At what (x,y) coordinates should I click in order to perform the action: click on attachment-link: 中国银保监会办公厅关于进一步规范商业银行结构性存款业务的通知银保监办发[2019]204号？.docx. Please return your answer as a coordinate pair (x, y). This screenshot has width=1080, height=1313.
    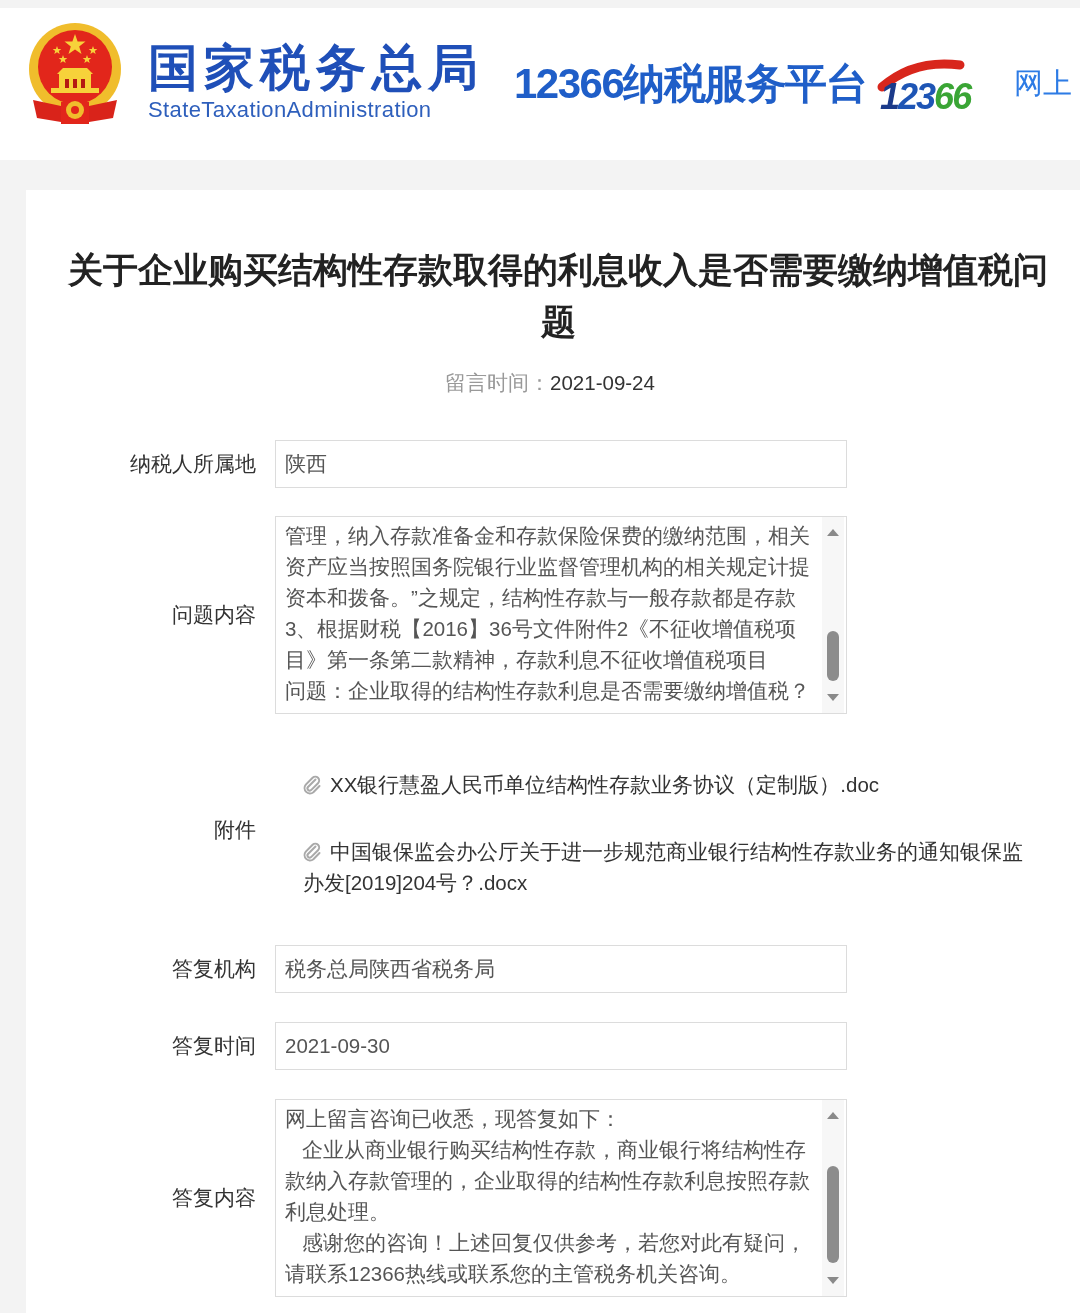
    Looking at the image, I should click on (671, 867).